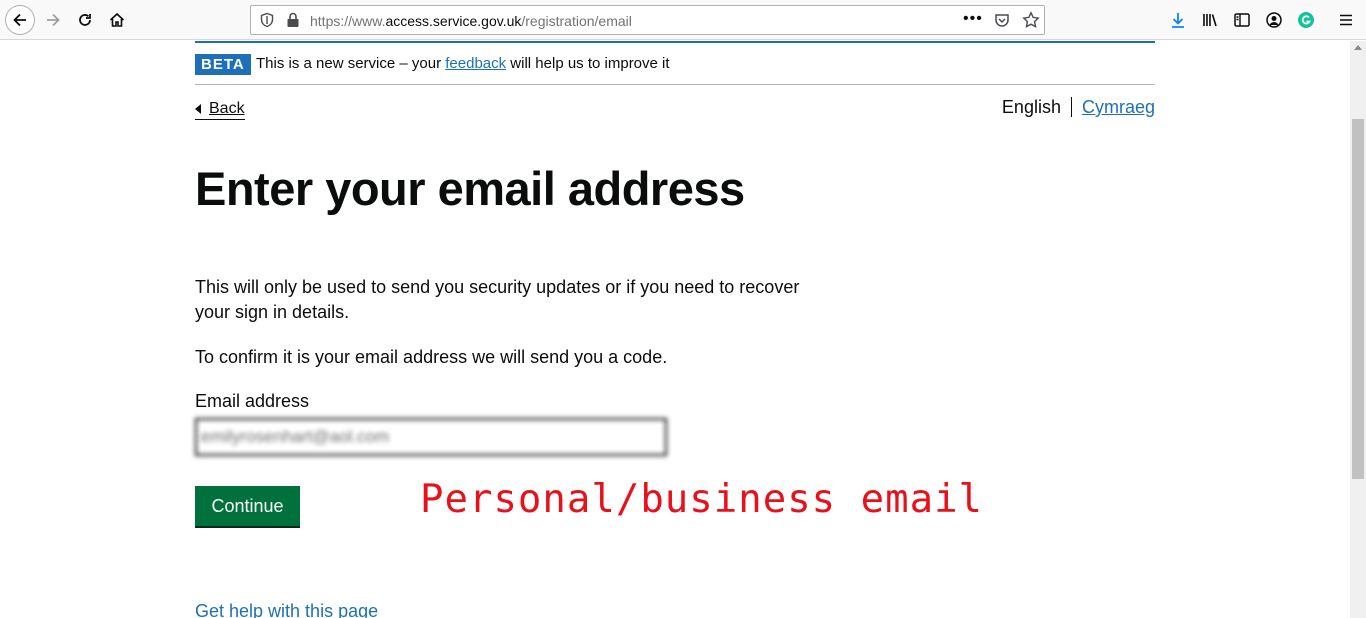 The height and width of the screenshot is (618, 1366). What do you see at coordinates (1274, 20) in the screenshot?
I see `account-icon` at bounding box center [1274, 20].